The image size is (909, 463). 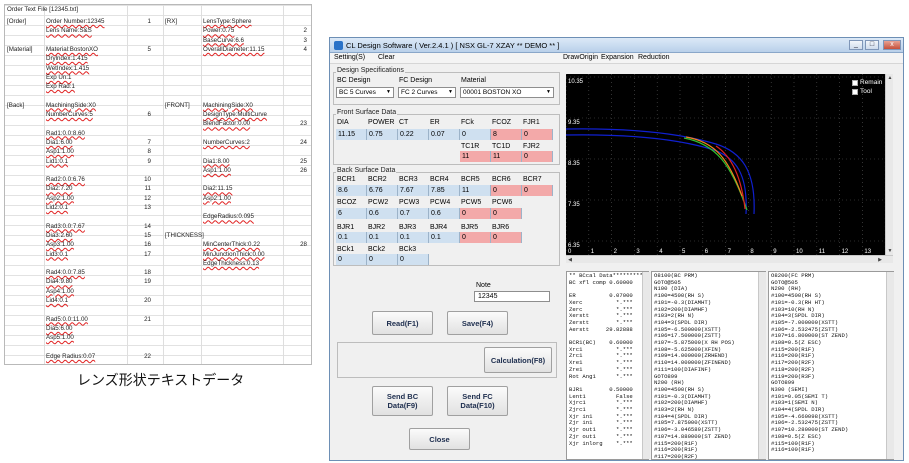 What do you see at coordinates (890, 365) in the screenshot?
I see `pane3-scrollbar` at bounding box center [890, 365].